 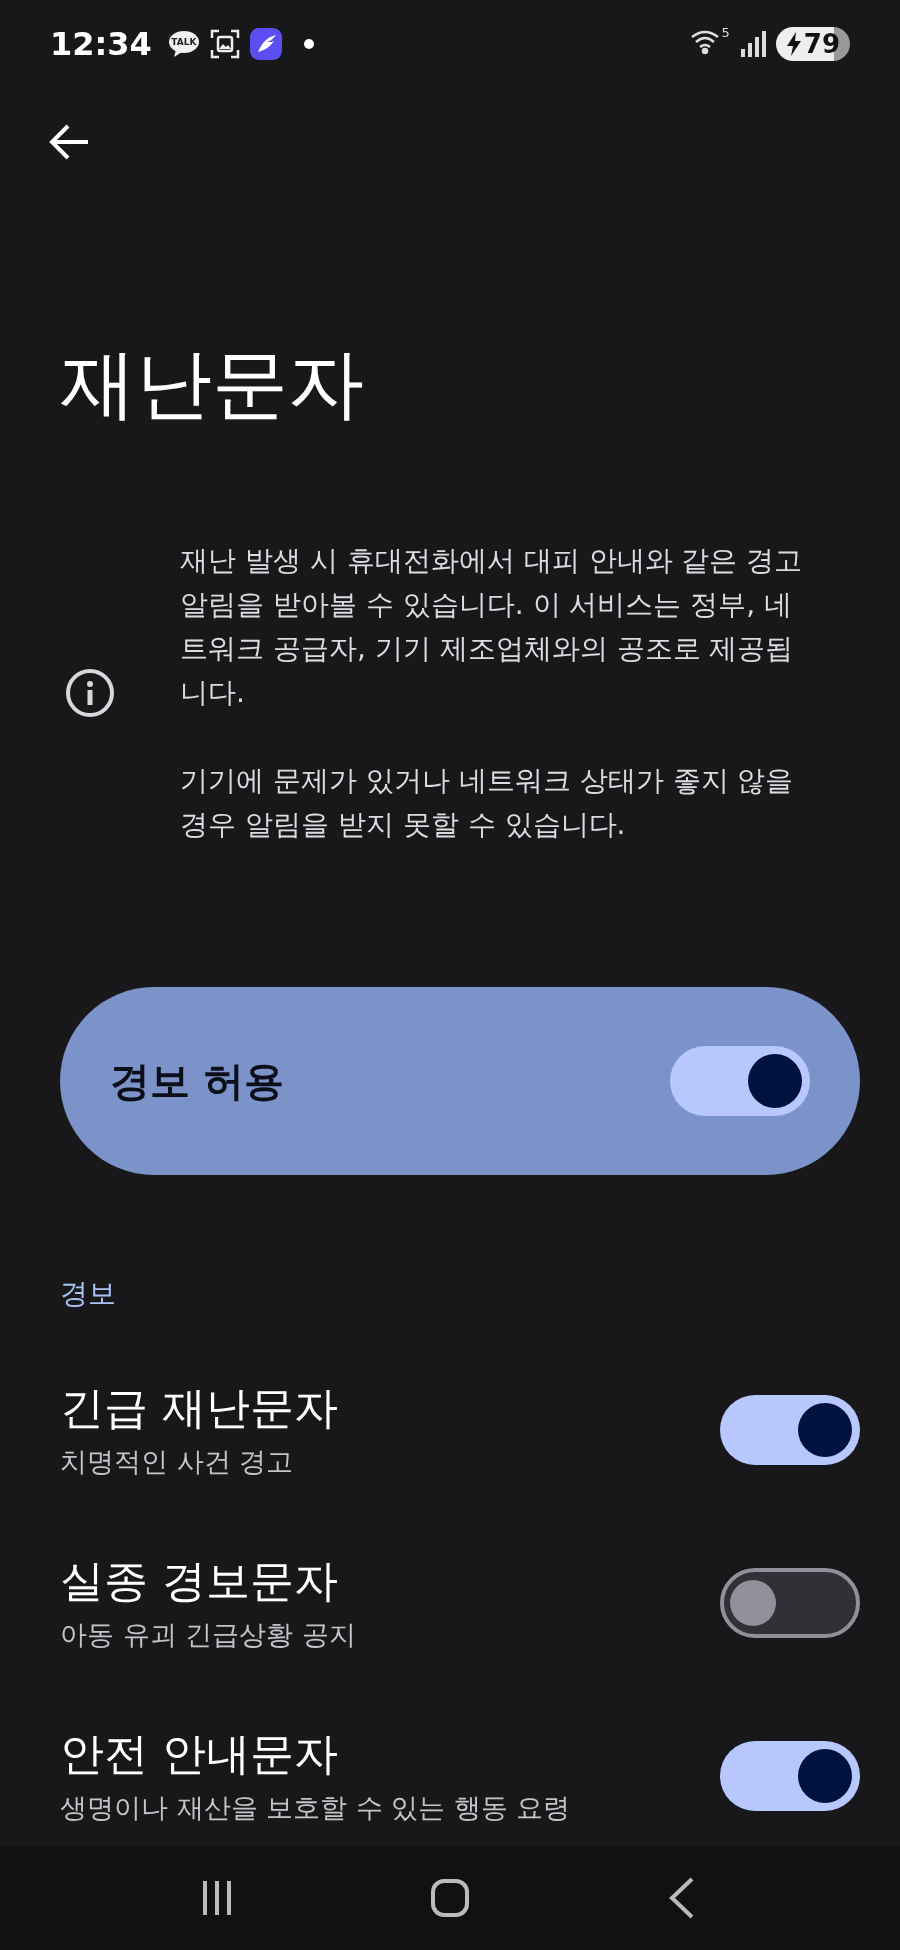 I want to click on setting-title: 안전 안내문자, so click(x=199, y=1754).